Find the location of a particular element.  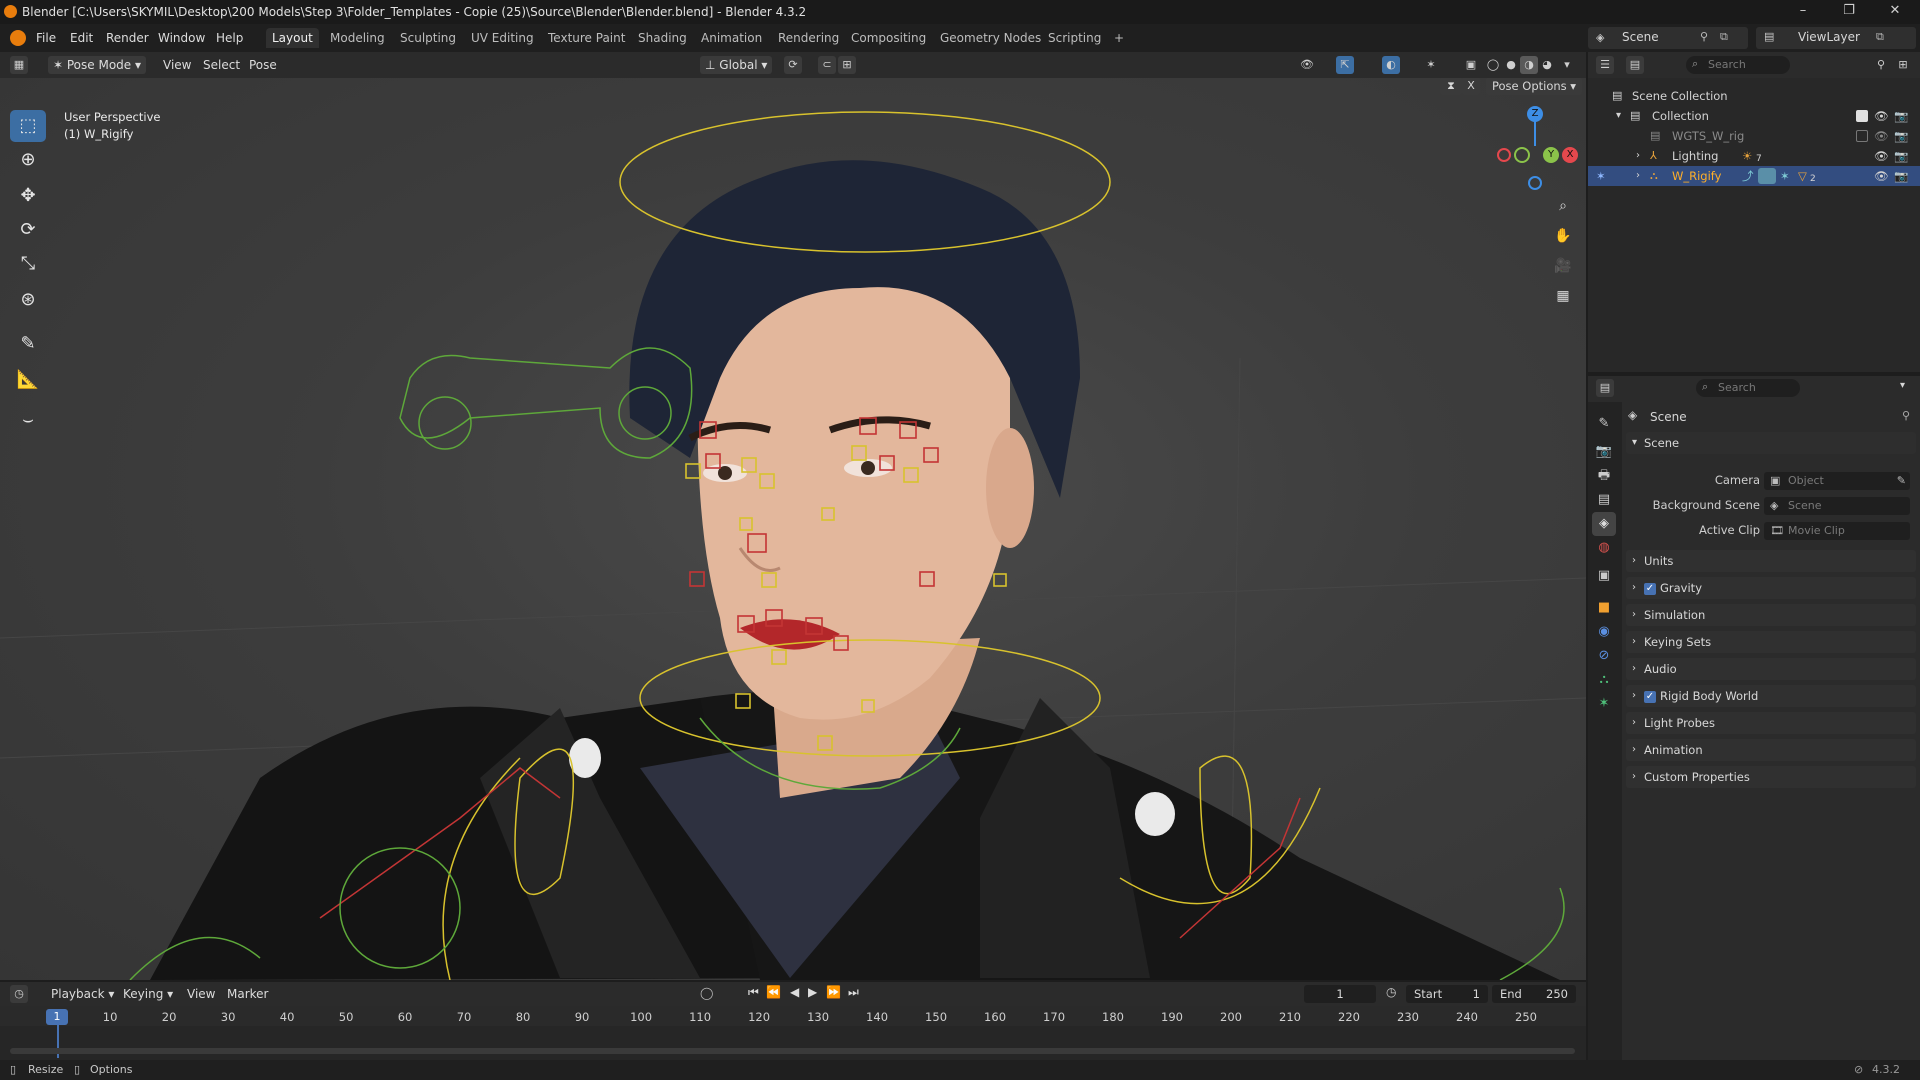

pan-hand-icon: ✋ is located at coordinates (1563, 236).